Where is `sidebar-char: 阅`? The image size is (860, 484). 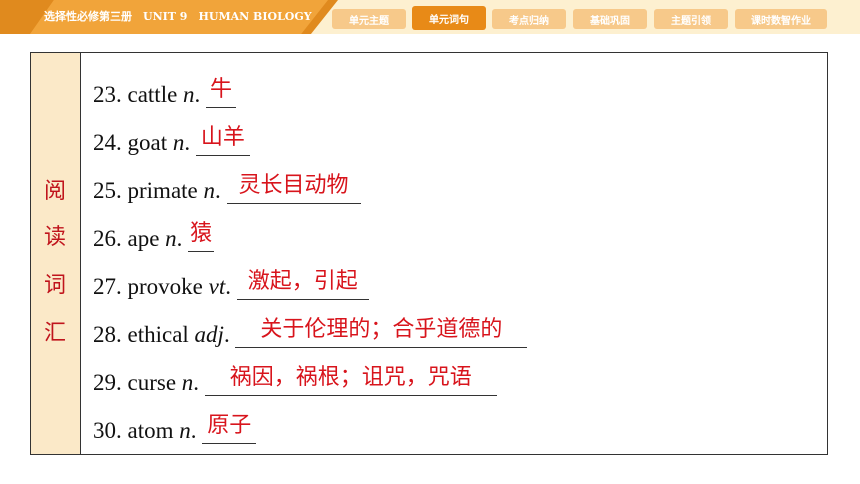 sidebar-char: 阅 is located at coordinates (54, 191).